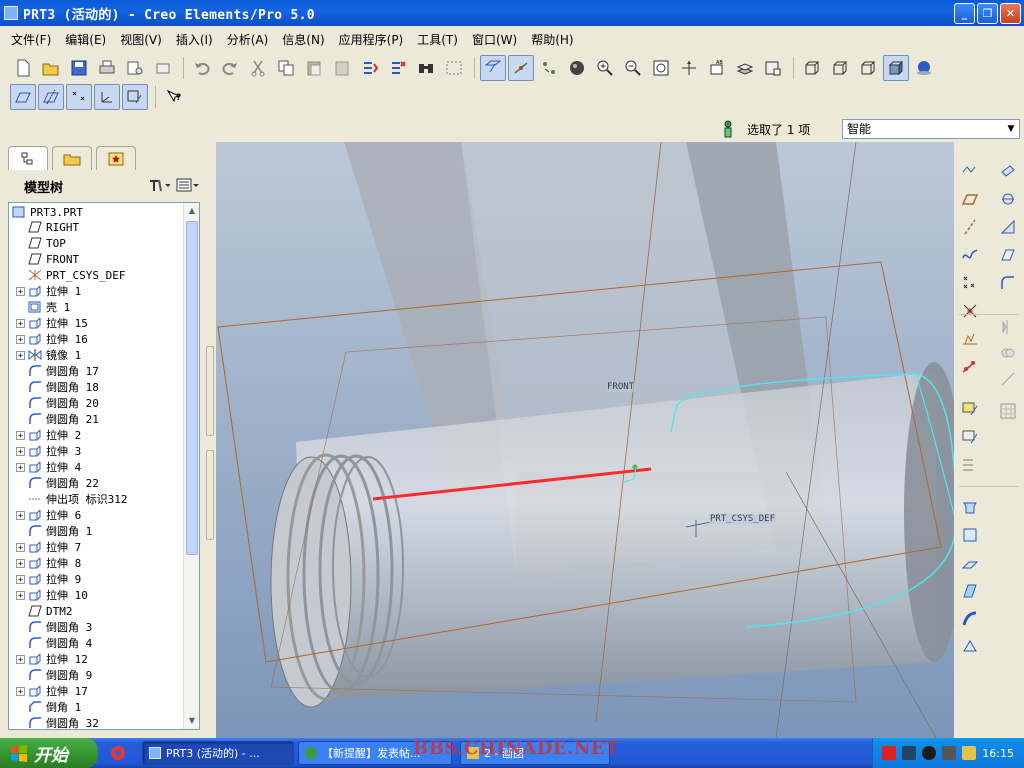  What do you see at coordinates (924, 68) in the screenshot?
I see `enhanced-realism-icon` at bounding box center [924, 68].